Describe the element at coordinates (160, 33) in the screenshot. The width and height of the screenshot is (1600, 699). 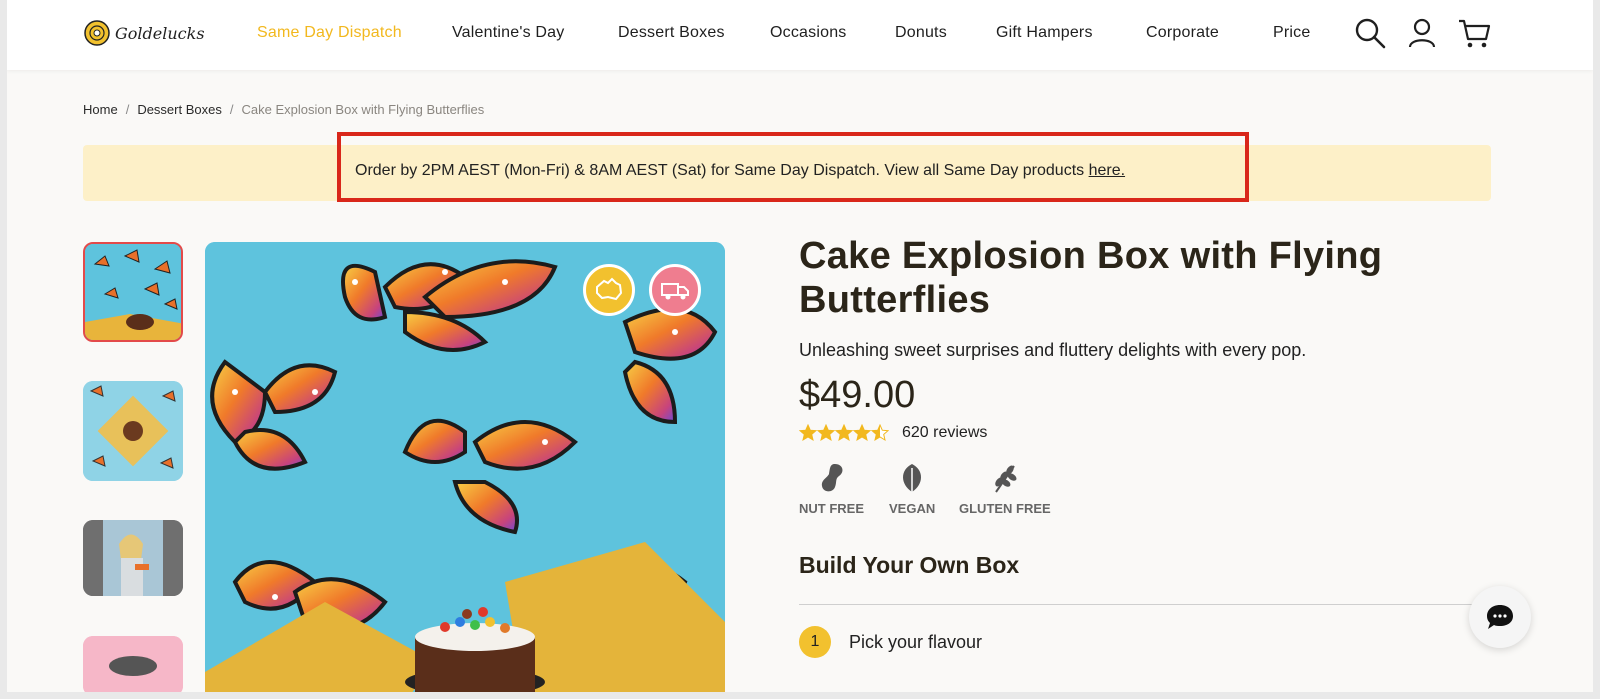
I see `brand-name: Goldelucks` at that location.